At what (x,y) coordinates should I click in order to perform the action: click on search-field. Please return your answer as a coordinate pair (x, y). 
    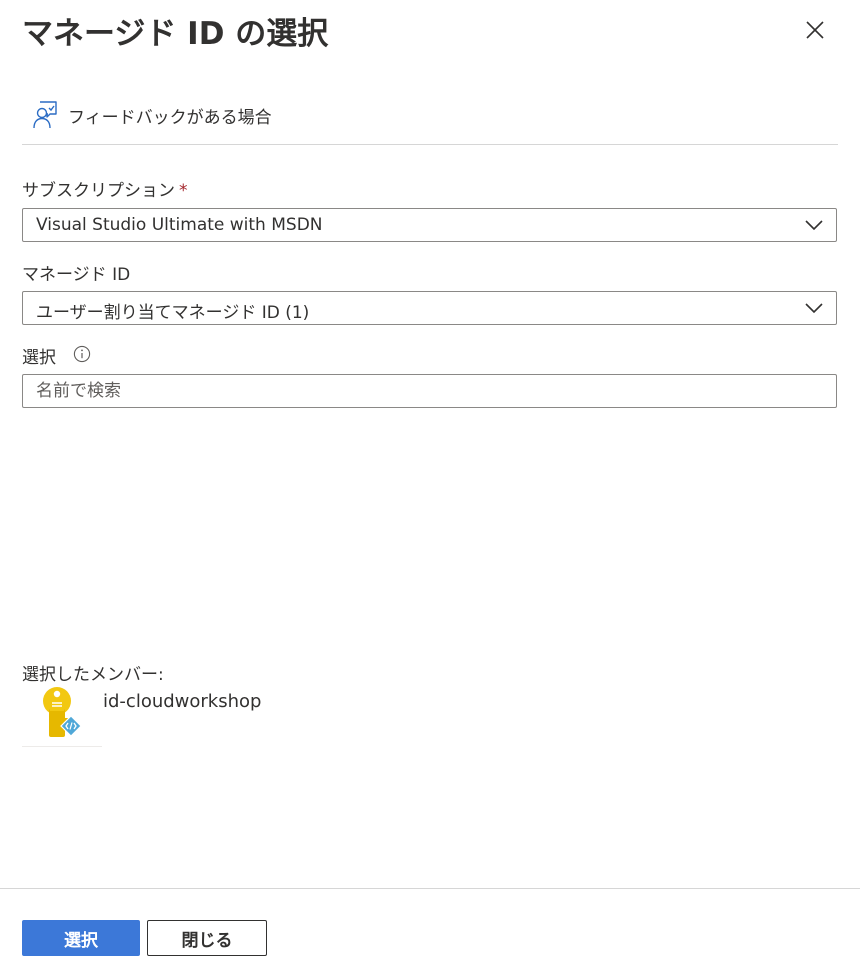
    Looking at the image, I should click on (429, 391).